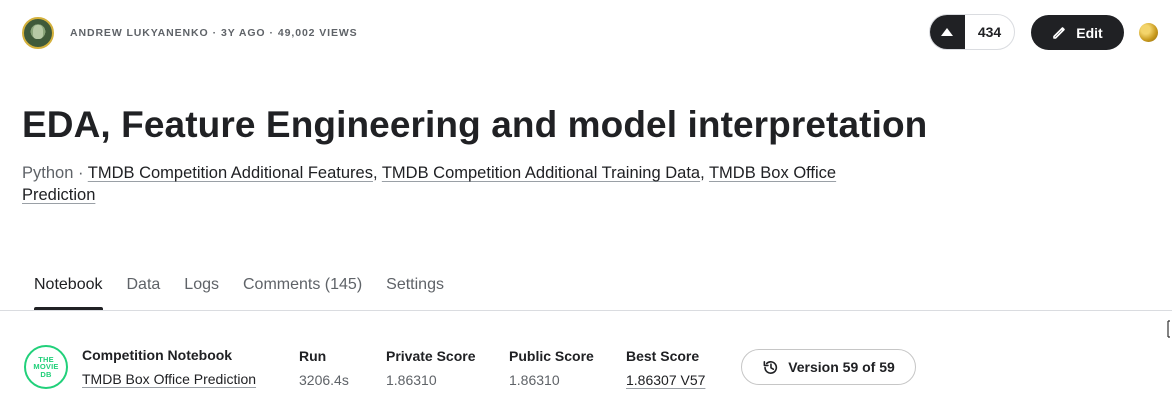 The width and height of the screenshot is (1172, 406). I want to click on vote-count: 434, so click(989, 32).